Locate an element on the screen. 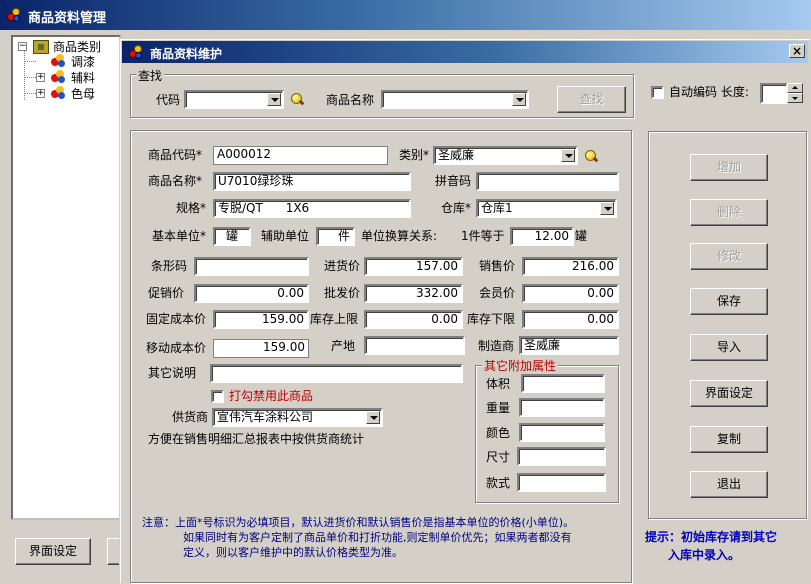  disable-label: 打勾禁用此商品 is located at coordinates (271, 396).